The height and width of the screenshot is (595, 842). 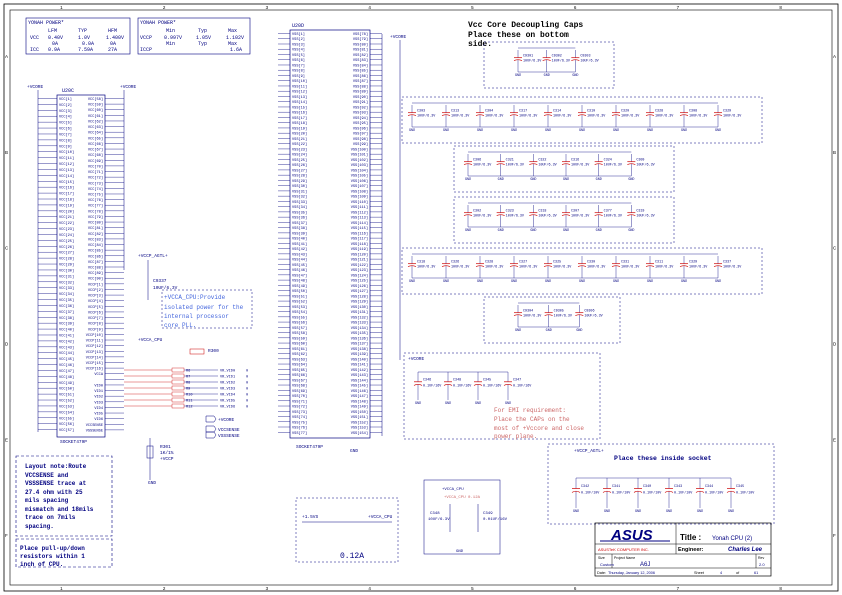 What do you see at coordinates (299, 286) in the screenshot?
I see `u20d-pin-label: VSS[49]` at bounding box center [299, 286].